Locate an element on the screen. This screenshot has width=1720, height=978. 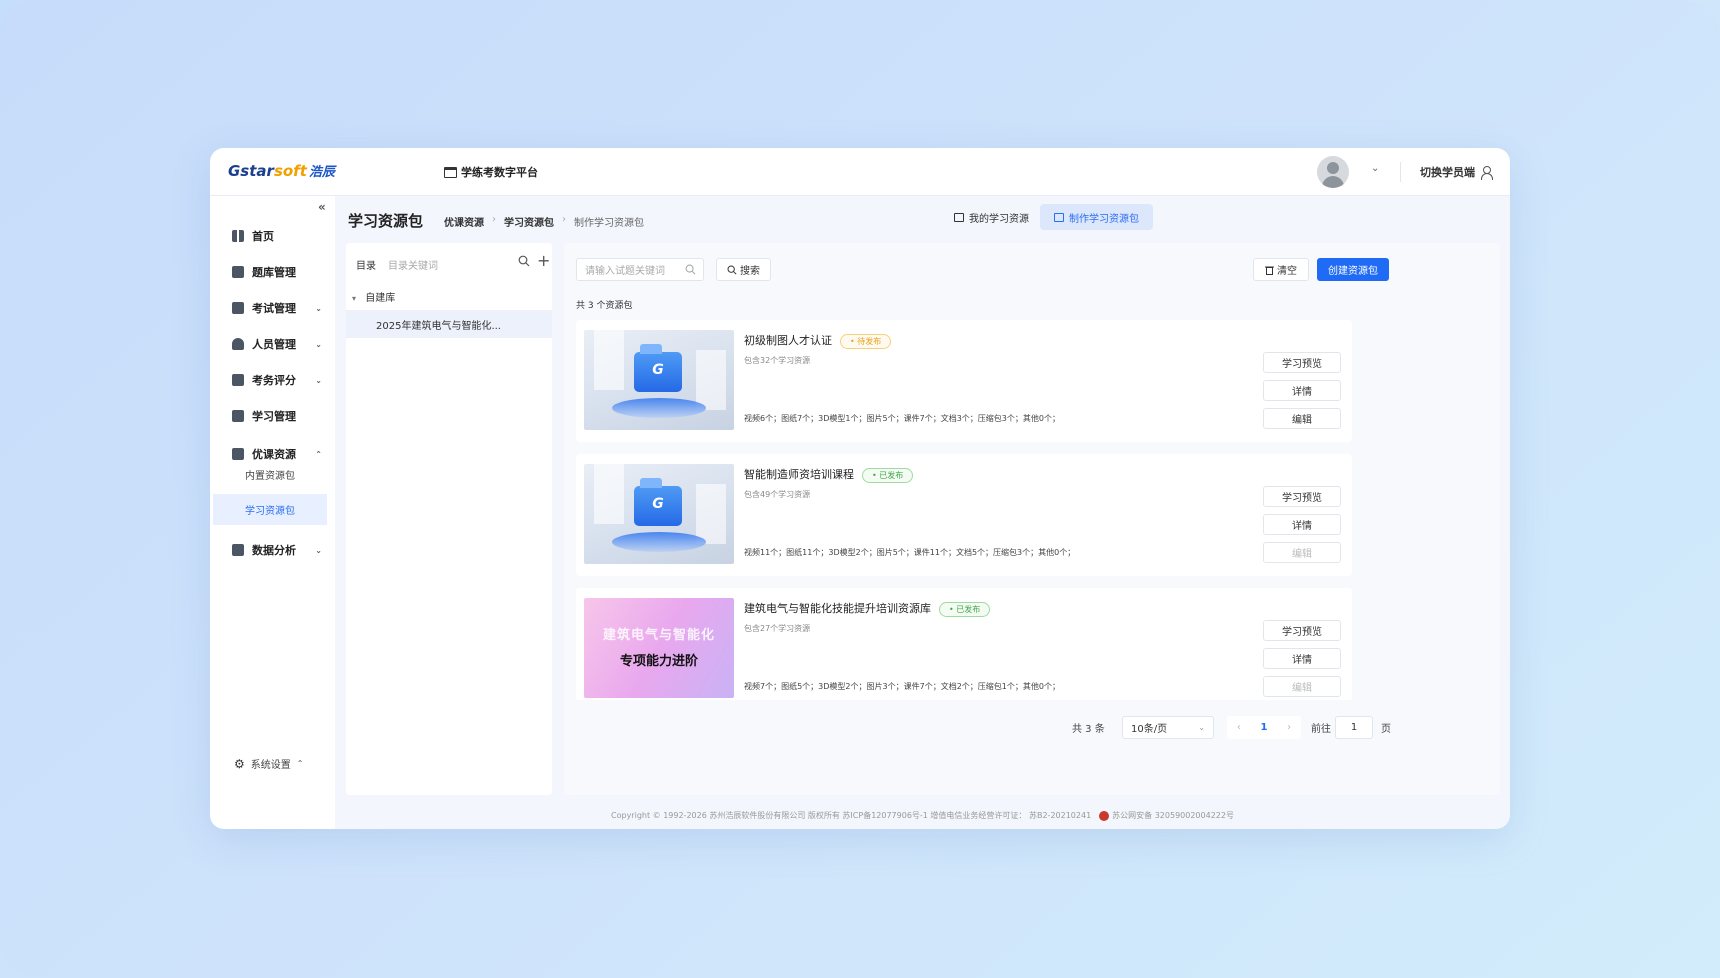
catalog-root-label: 自建库 is located at coordinates (380, 298).